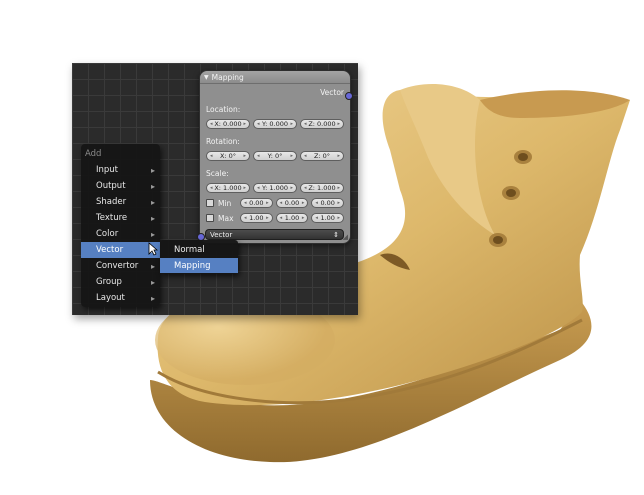 The width and height of the screenshot is (644, 495). I want to click on submenu-item-mapping: Mapping, so click(199, 265).